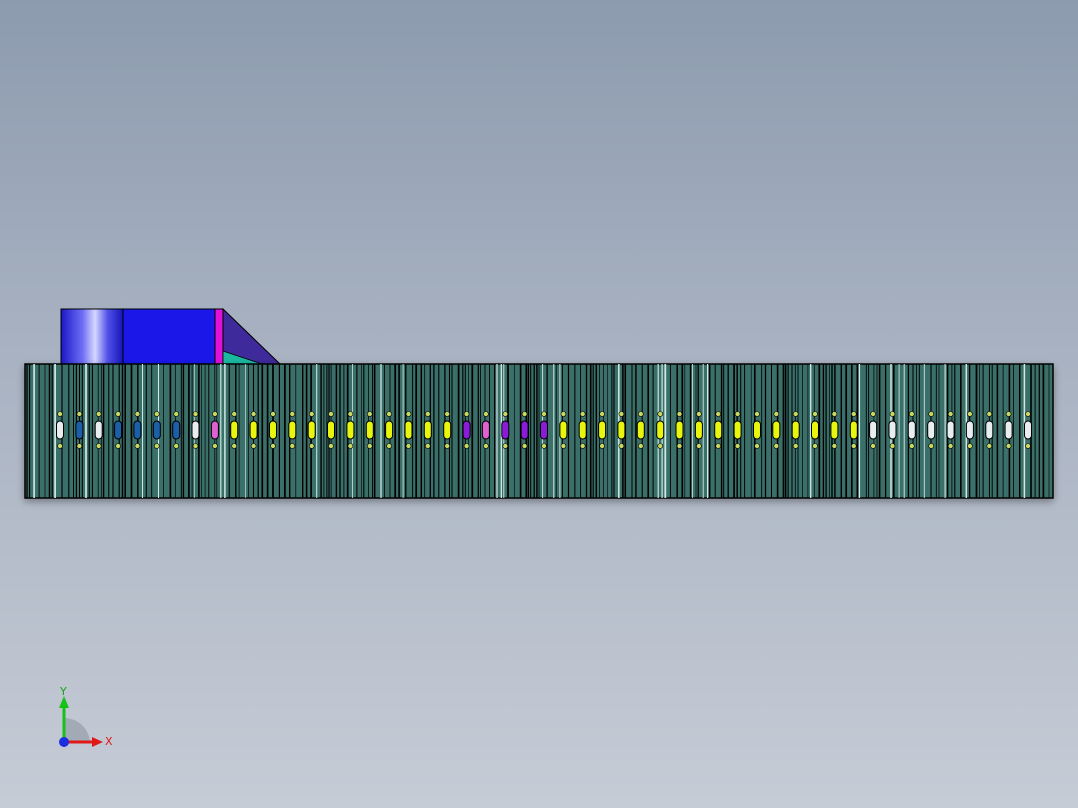 The width and height of the screenshot is (1078, 808). What do you see at coordinates (92, 336) in the screenshot?
I see `cylinder-section` at bounding box center [92, 336].